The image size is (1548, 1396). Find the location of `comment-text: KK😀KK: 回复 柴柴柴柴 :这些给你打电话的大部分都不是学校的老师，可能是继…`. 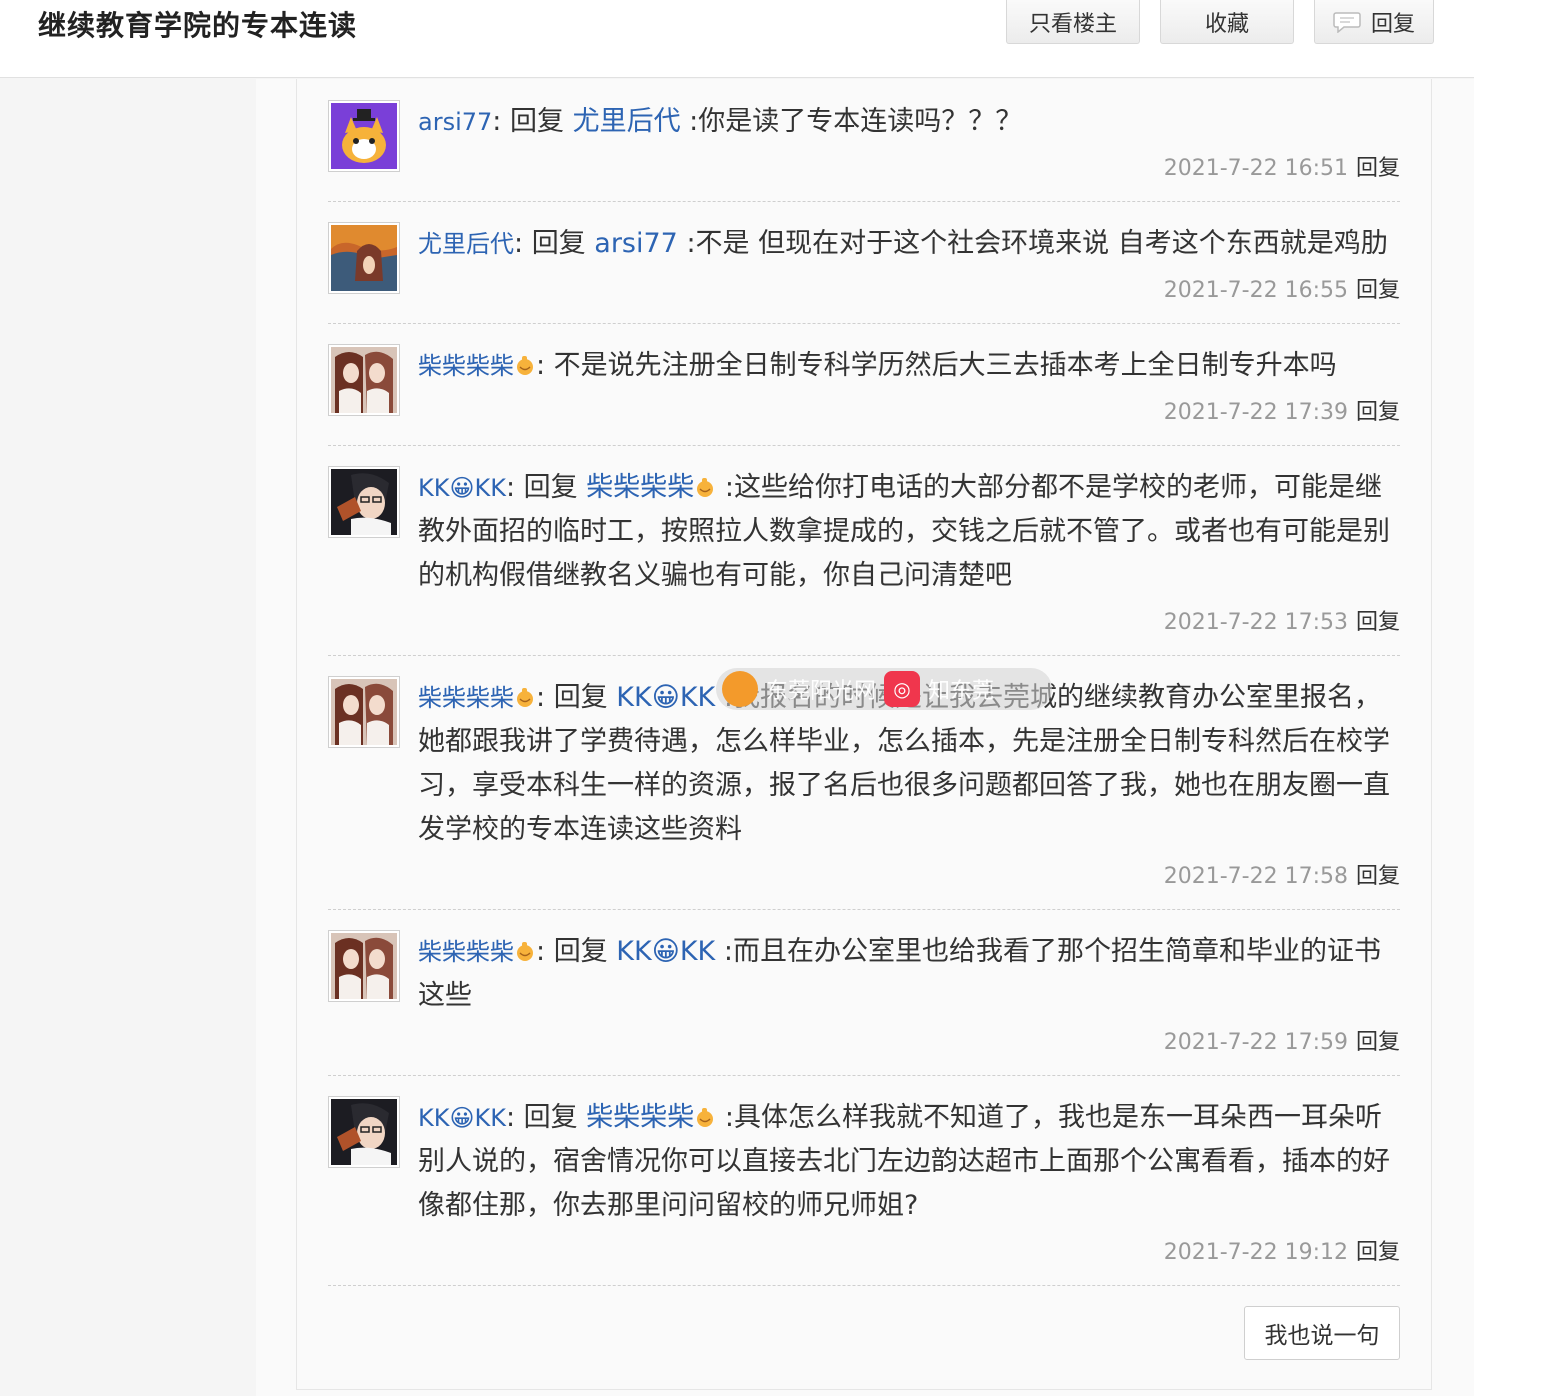

comment-text: KK😀KK: 回复 柴柴柴柴 :这些给你打电话的大部分都不是学校的老师，可能是继… is located at coordinates (904, 531).